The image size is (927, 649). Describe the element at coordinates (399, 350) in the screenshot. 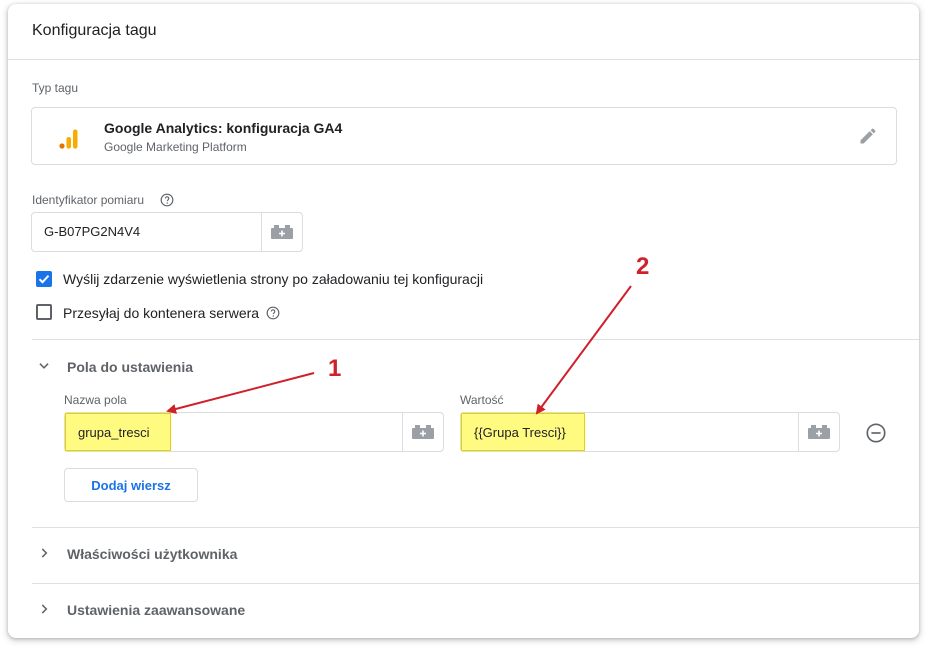

I see `annotation-arrows` at that location.